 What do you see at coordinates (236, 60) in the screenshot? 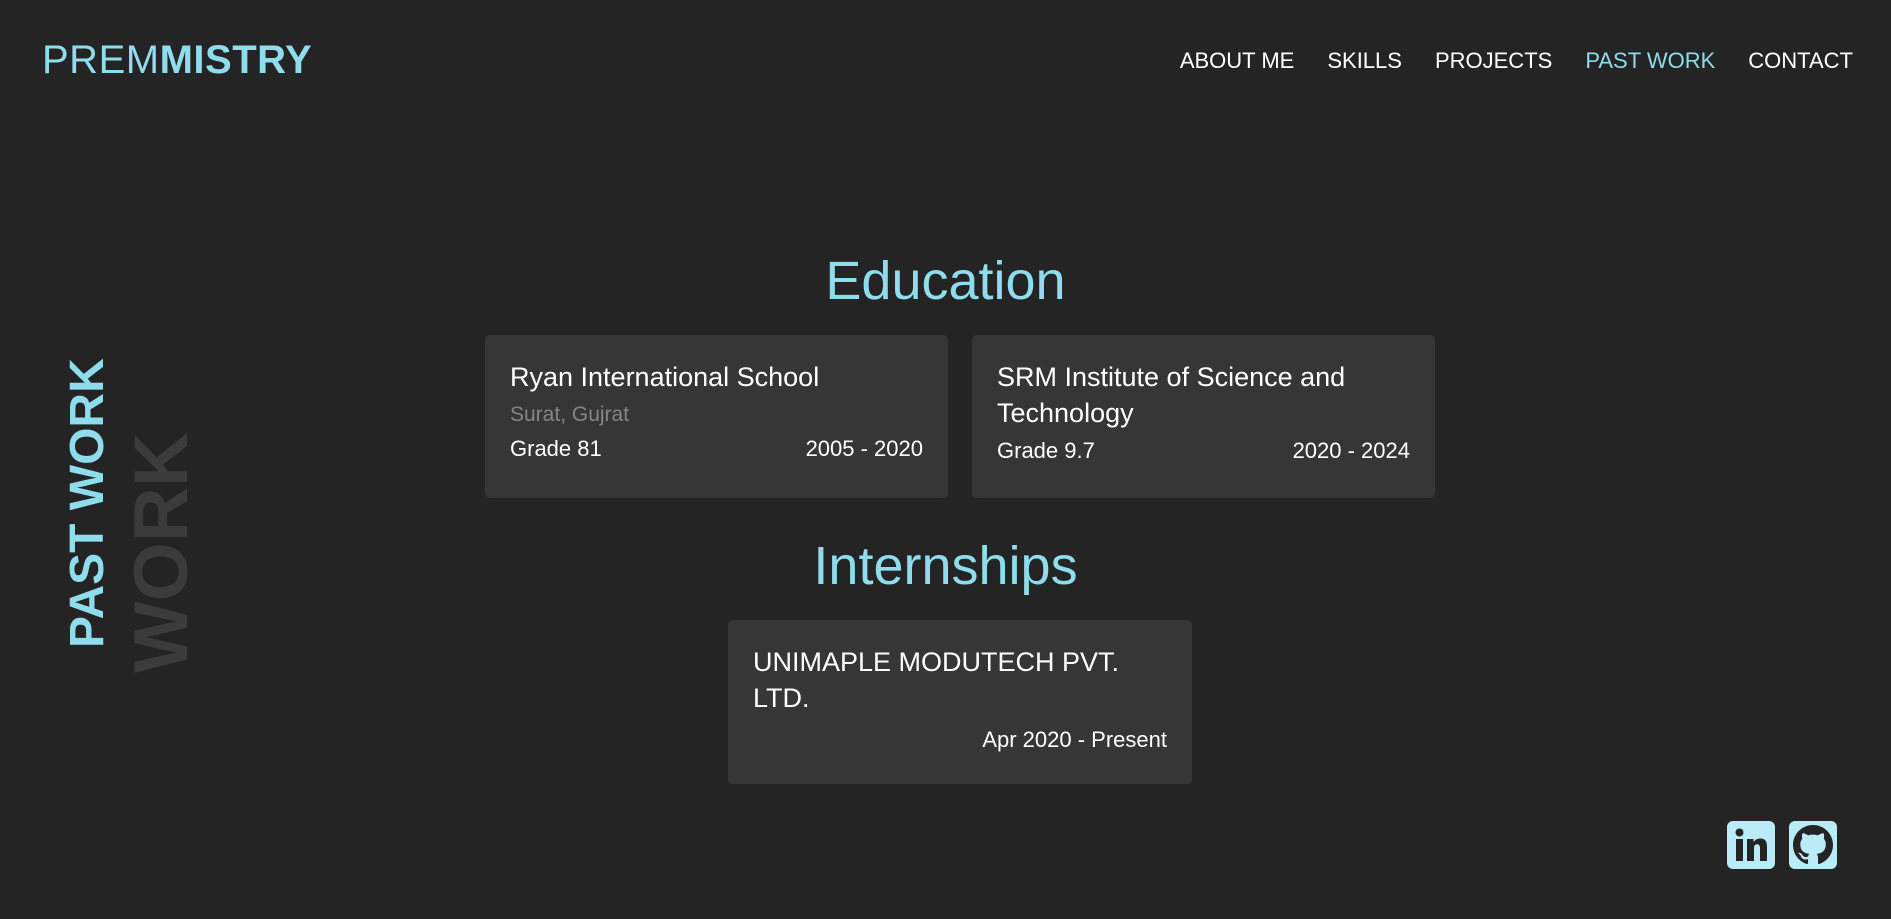
I see `logo-last-name: MISTRY` at bounding box center [236, 60].